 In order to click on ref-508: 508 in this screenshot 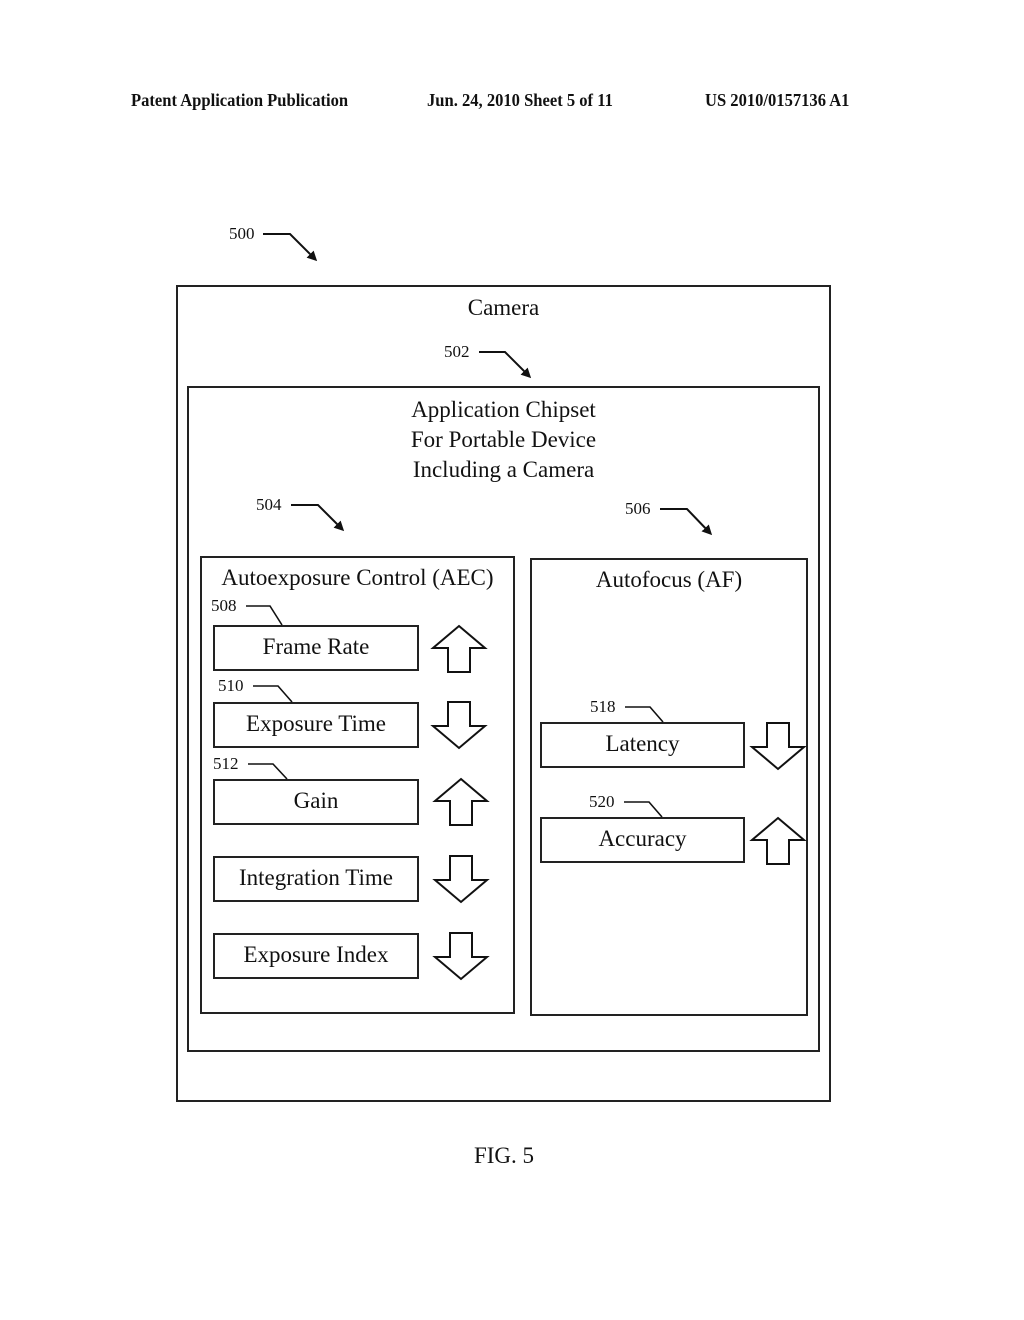, I will do `click(224, 605)`.